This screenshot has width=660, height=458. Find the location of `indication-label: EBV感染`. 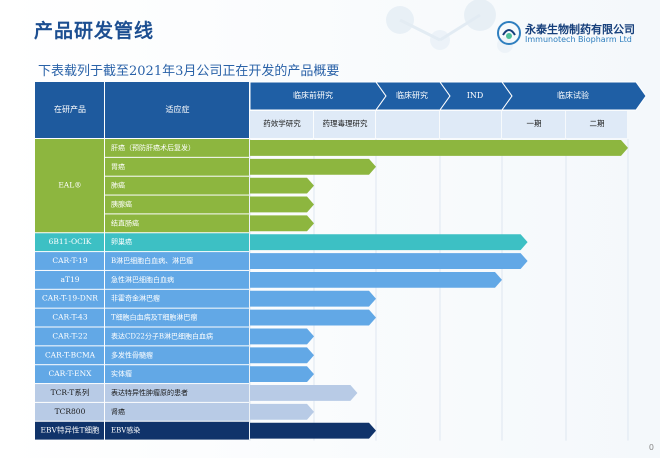

indication-label: EBV感染 is located at coordinates (125, 430).